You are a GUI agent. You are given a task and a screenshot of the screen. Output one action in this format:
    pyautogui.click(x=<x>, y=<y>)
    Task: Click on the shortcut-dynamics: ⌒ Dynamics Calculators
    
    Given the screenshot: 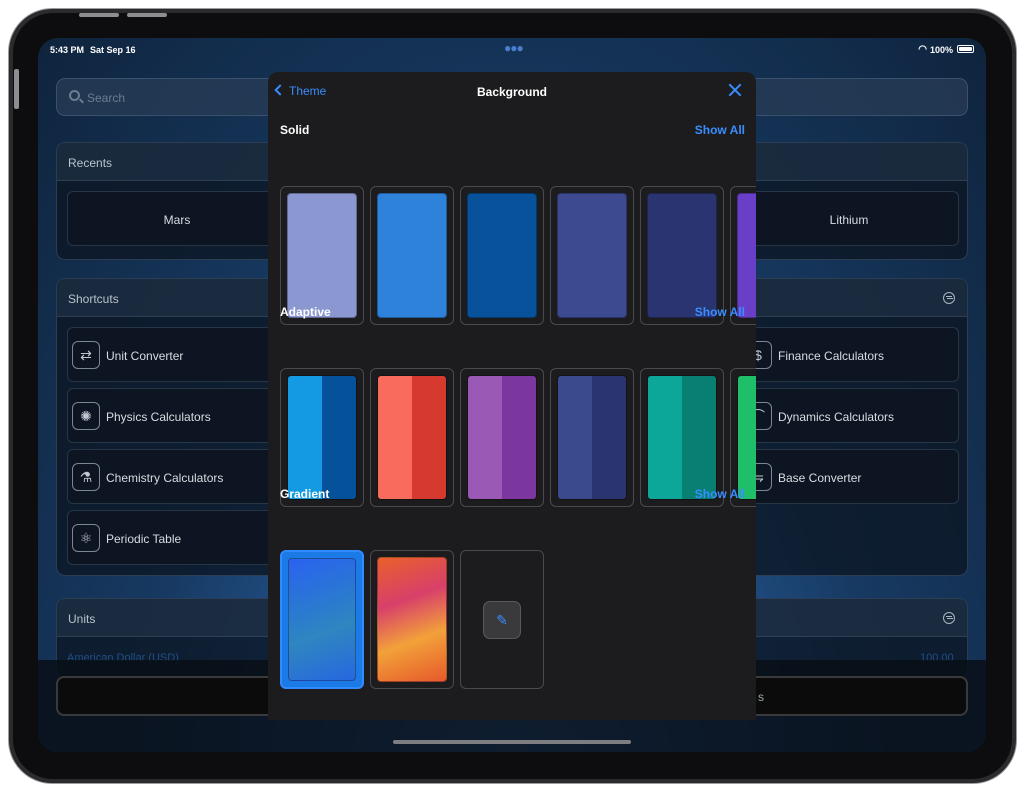 What is the action you would take?
    pyautogui.click(x=849, y=415)
    